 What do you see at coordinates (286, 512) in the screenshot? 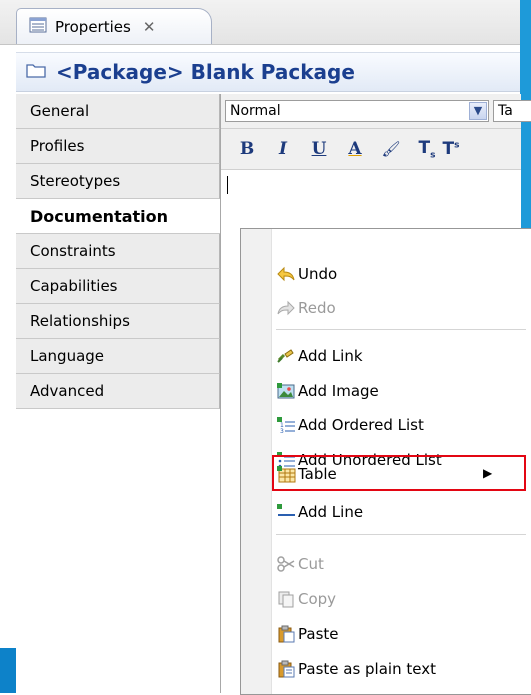
I see `horizontal-line-icon` at bounding box center [286, 512].